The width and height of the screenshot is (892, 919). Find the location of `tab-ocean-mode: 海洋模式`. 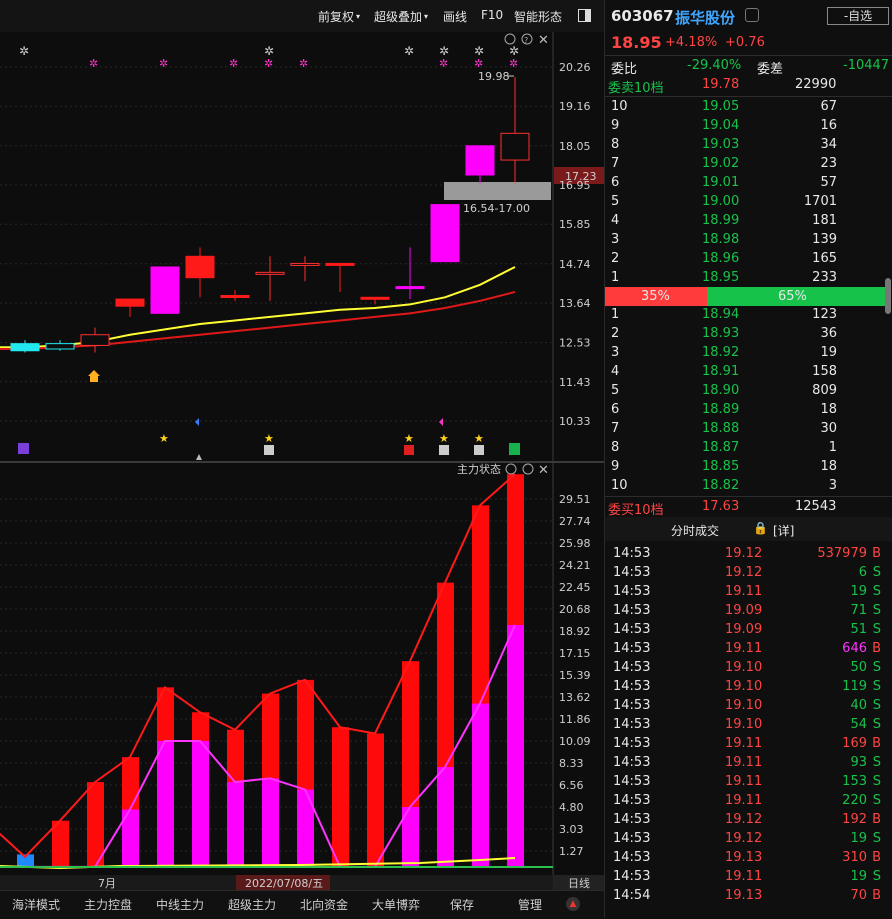

tab-ocean-mode: 海洋模式 is located at coordinates (36, 904).